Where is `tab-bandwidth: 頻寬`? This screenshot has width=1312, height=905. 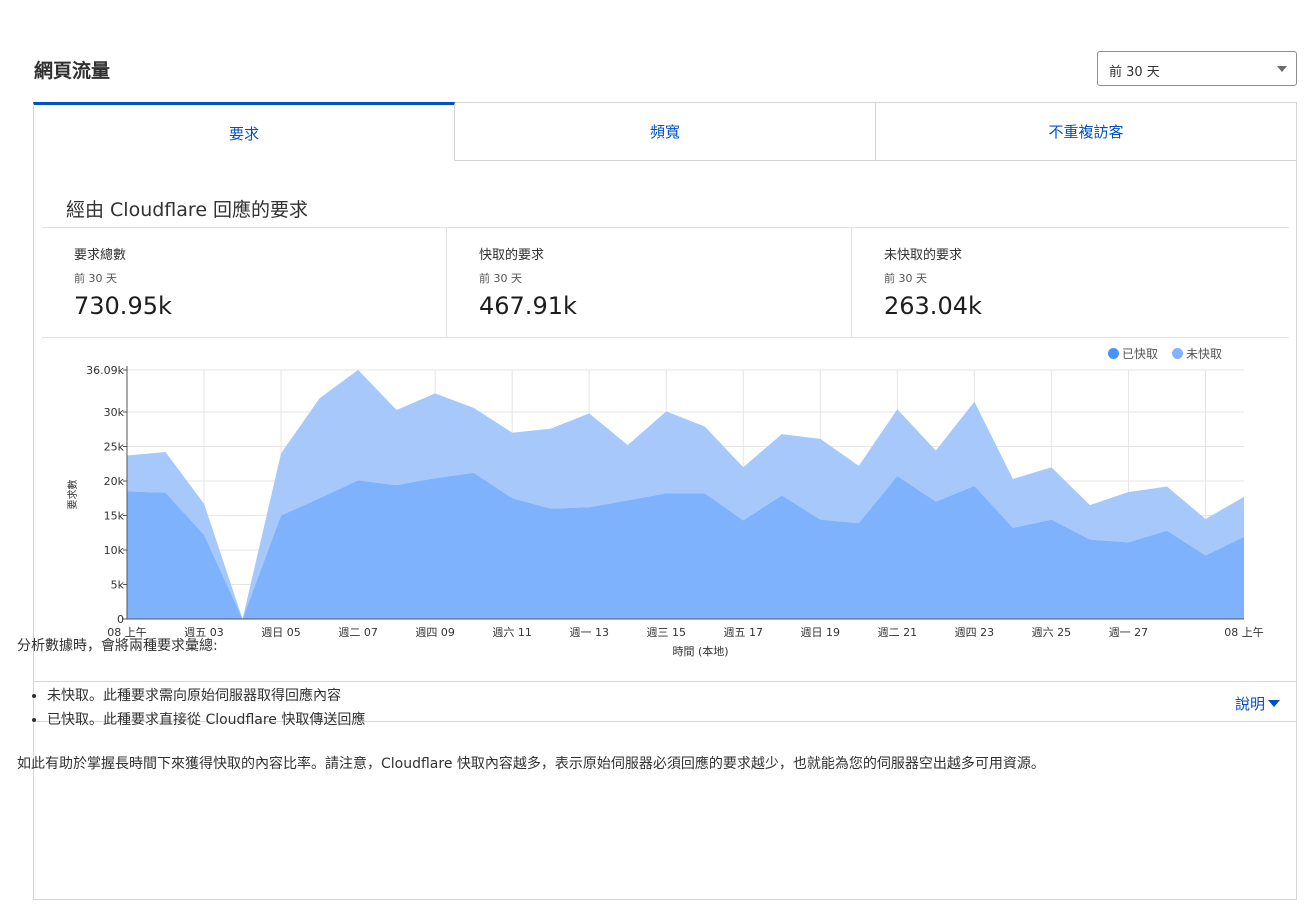 tab-bandwidth: 頻寬 is located at coordinates (665, 131).